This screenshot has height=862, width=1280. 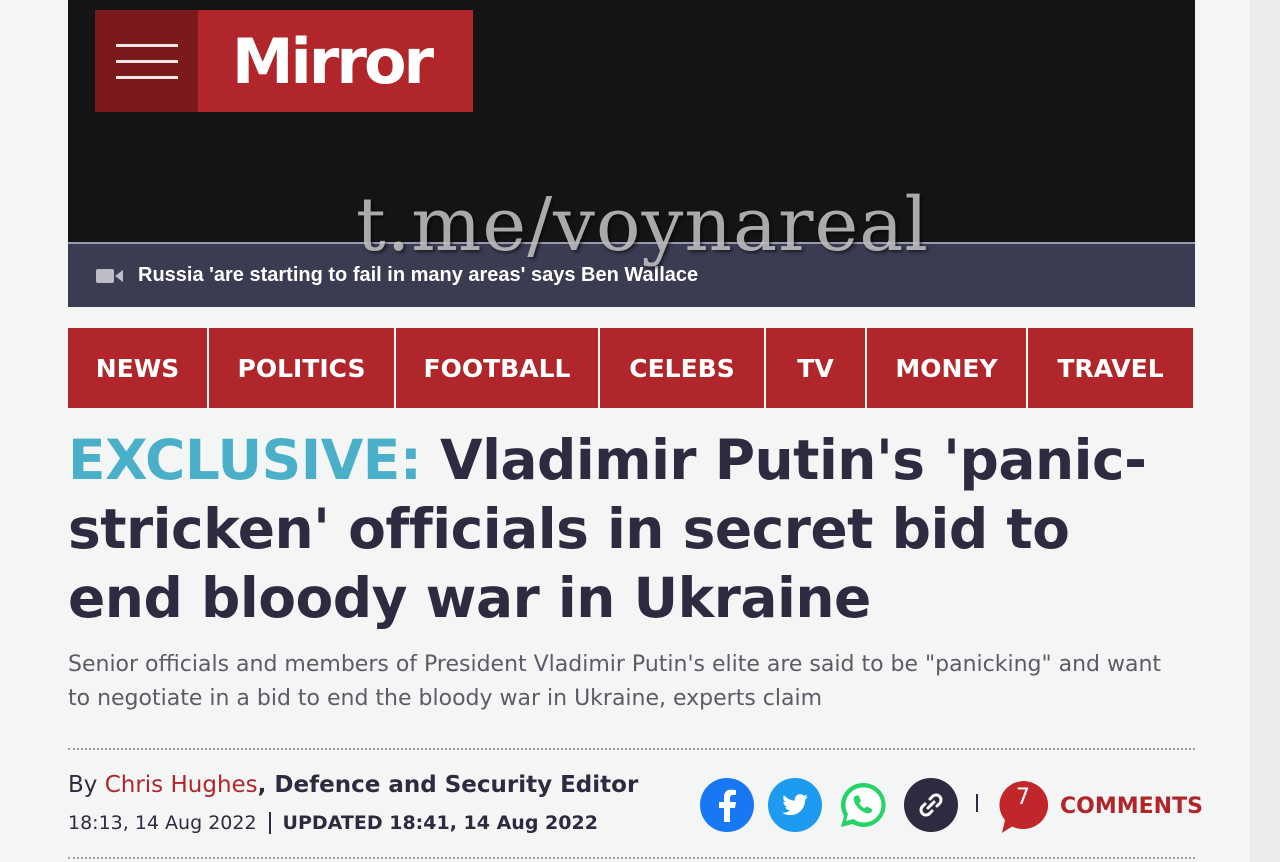 I want to click on copy-link-button, so click(x=931, y=805).